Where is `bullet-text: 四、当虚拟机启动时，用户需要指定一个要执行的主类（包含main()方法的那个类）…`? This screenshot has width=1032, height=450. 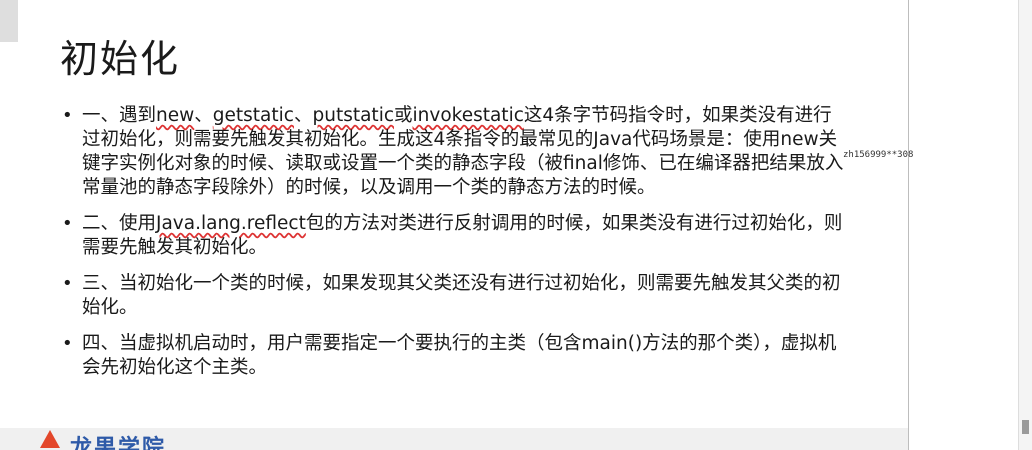
bullet-text: 四、当虚拟机启动时，用户需要指定一个要执行的主类（包含main()方法的那个类）… is located at coordinates (459, 355).